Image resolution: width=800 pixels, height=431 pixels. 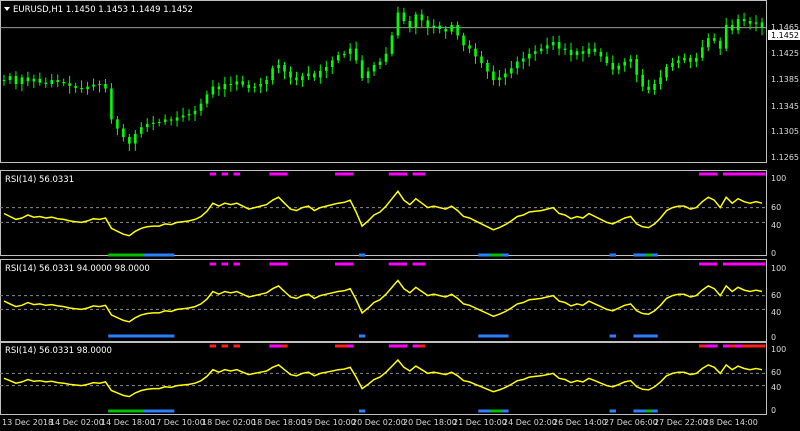 I want to click on rsi-tick: 40, so click(x=776, y=225).